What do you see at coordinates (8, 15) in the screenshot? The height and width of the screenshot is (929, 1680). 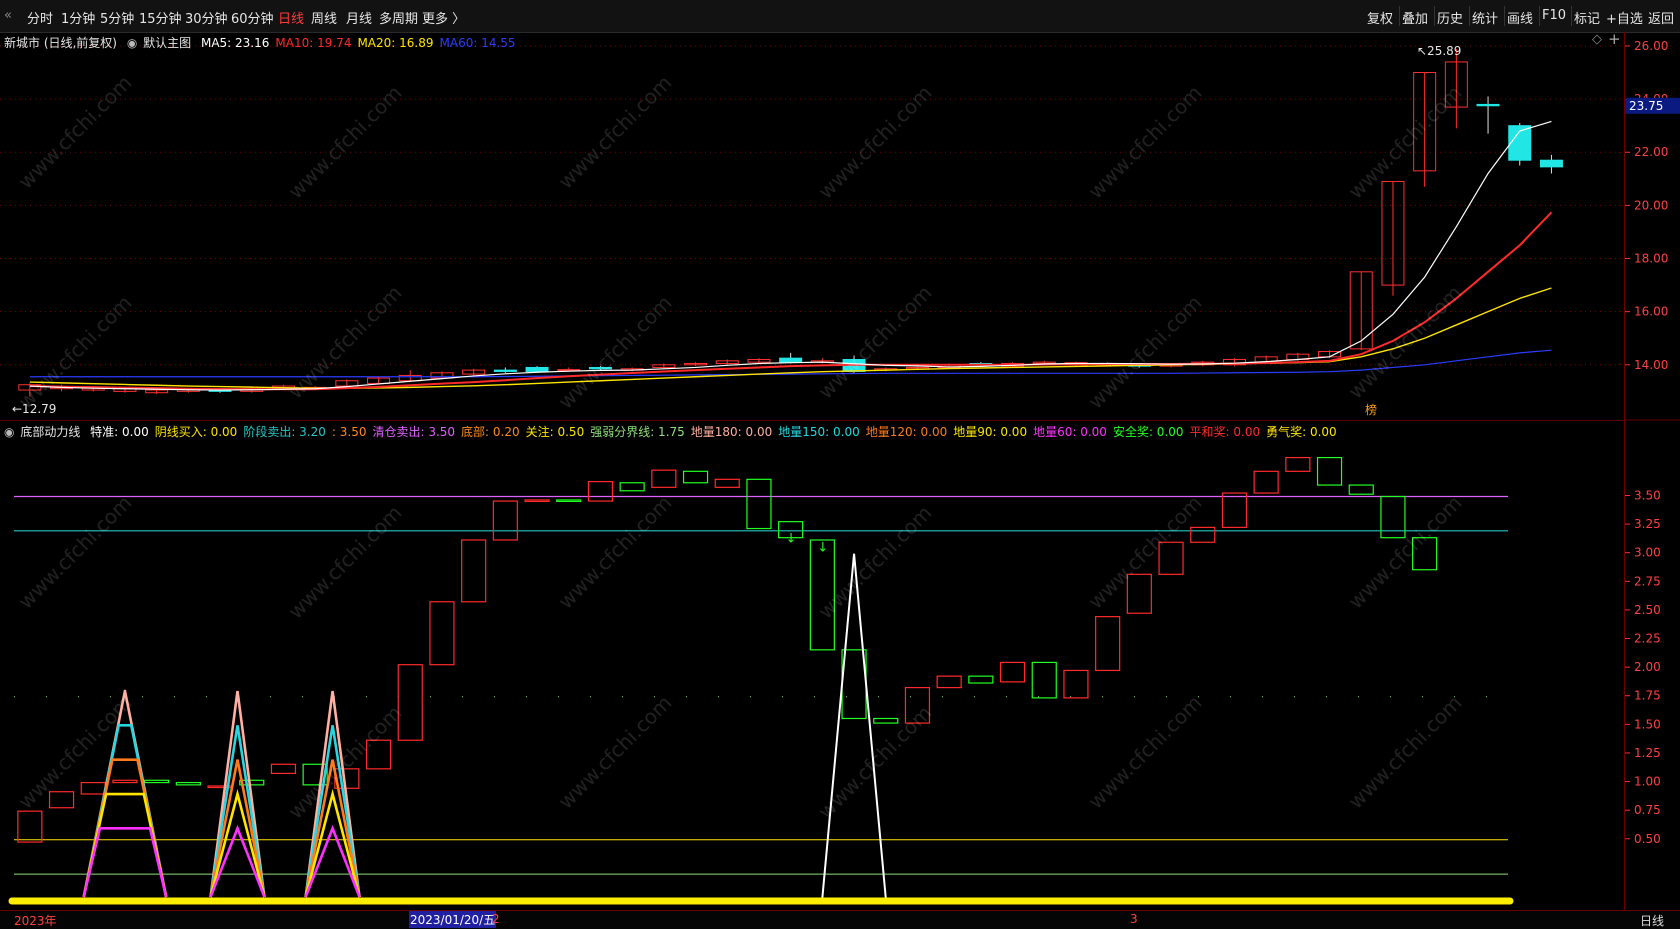 I see `back-arrows-icon: «` at bounding box center [8, 15].